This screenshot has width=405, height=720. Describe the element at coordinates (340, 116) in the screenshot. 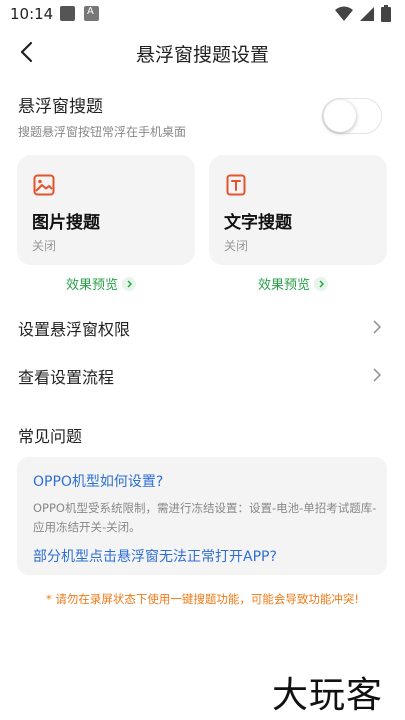

I see `toggle-knob` at that location.